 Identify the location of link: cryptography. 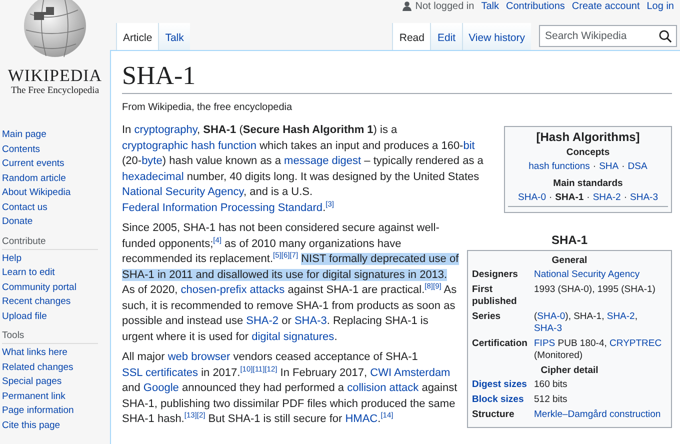
(166, 130).